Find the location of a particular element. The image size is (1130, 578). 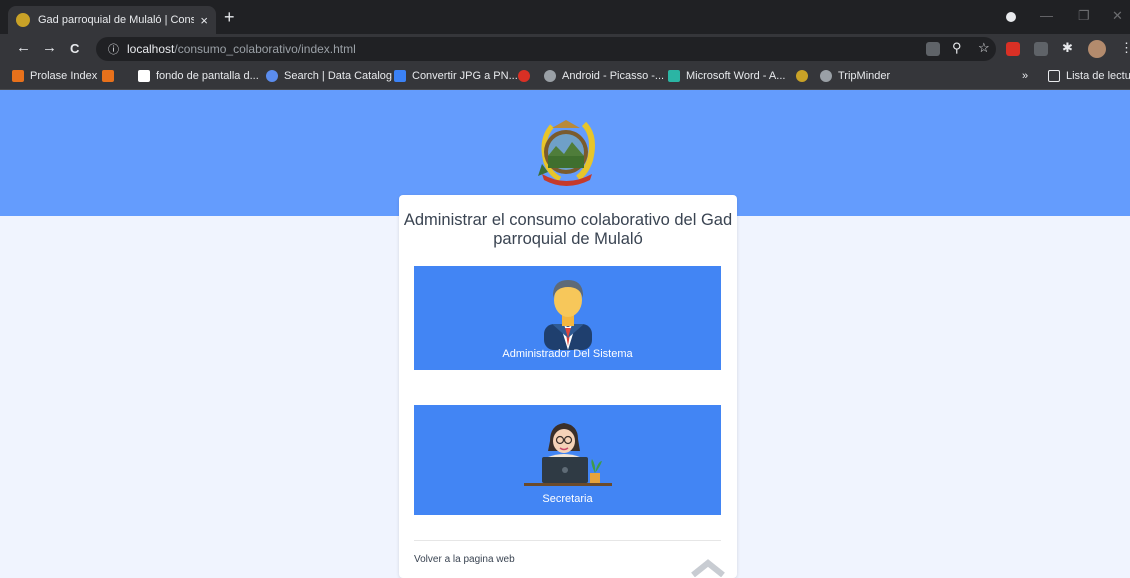

profile-avatar-icon is located at coordinates (1097, 49).